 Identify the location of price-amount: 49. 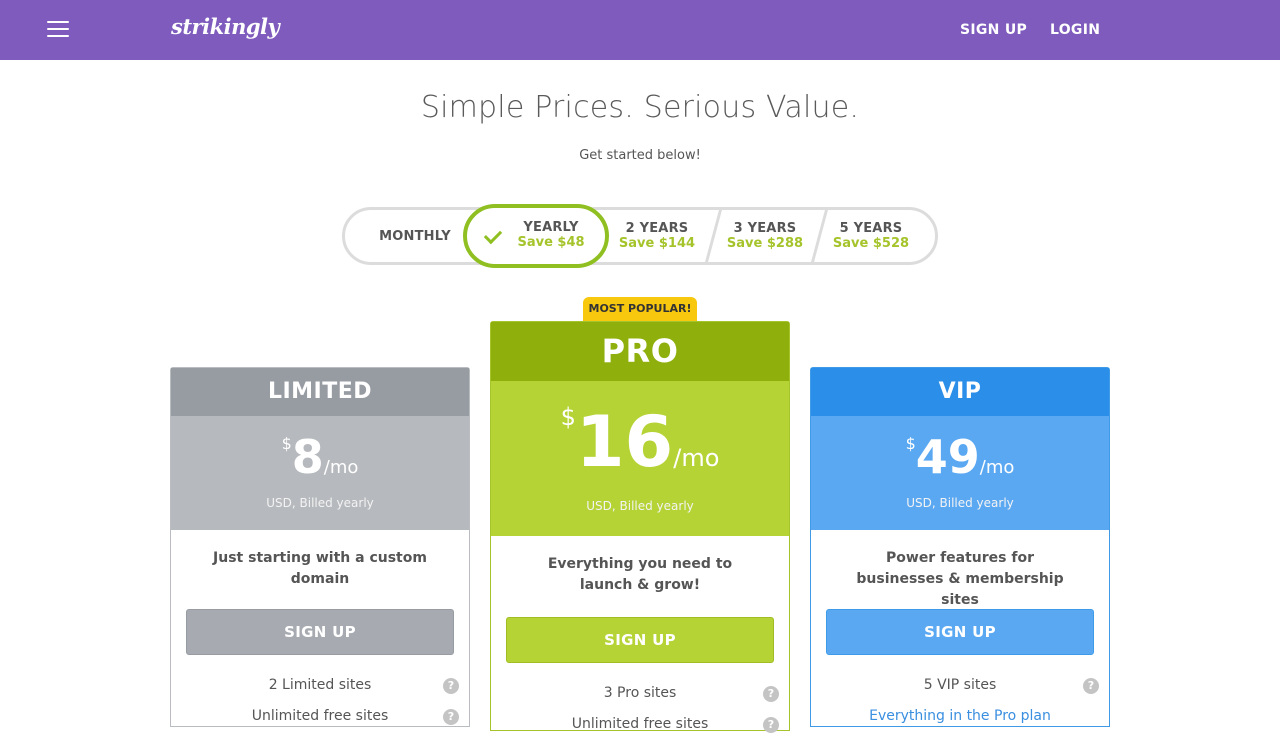
(947, 457).